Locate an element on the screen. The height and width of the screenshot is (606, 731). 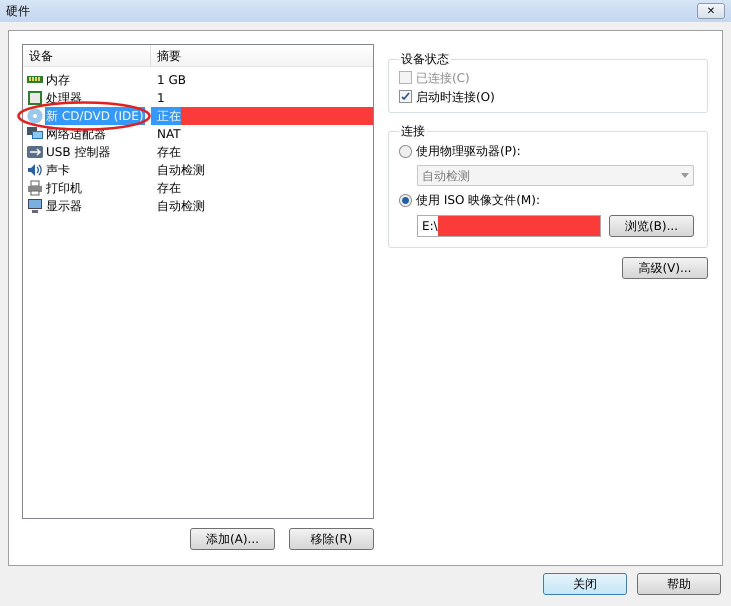
device-name: 打印机 is located at coordinates (64, 188).